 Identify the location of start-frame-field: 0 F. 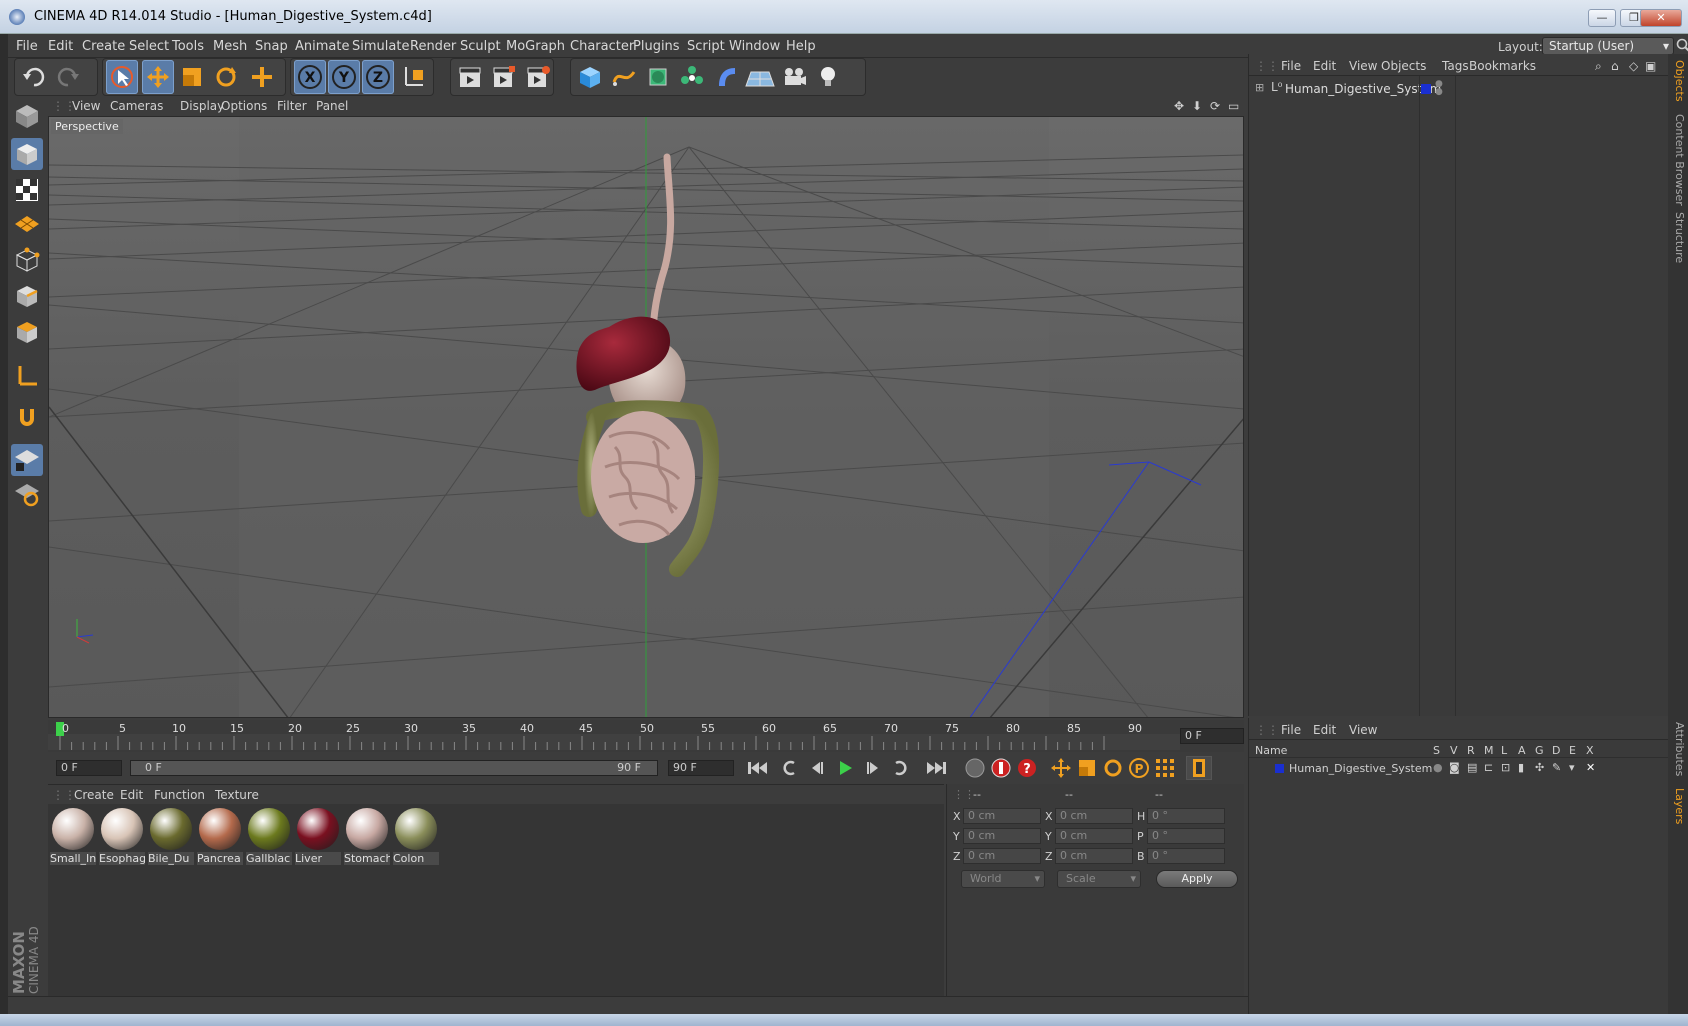
(89, 768).